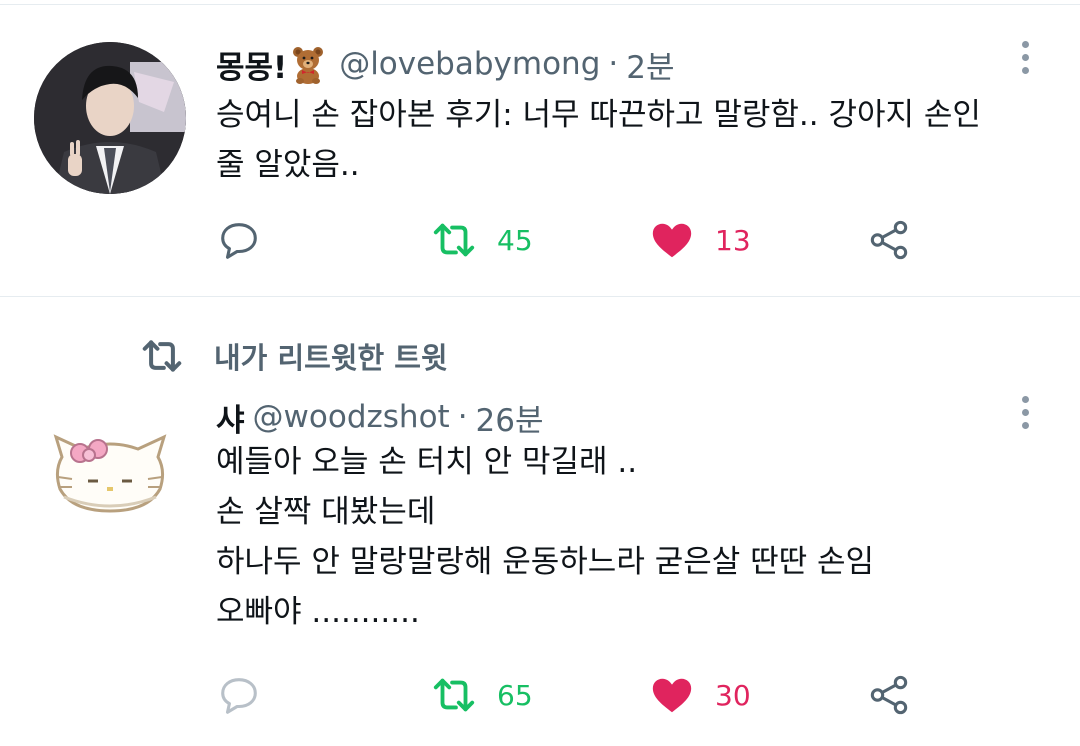  What do you see at coordinates (545, 562) in the screenshot?
I see `tweet-text-line: 하나두 안 말랑말랑해 운동하느라 굳은살 딴딴 손임` at bounding box center [545, 562].